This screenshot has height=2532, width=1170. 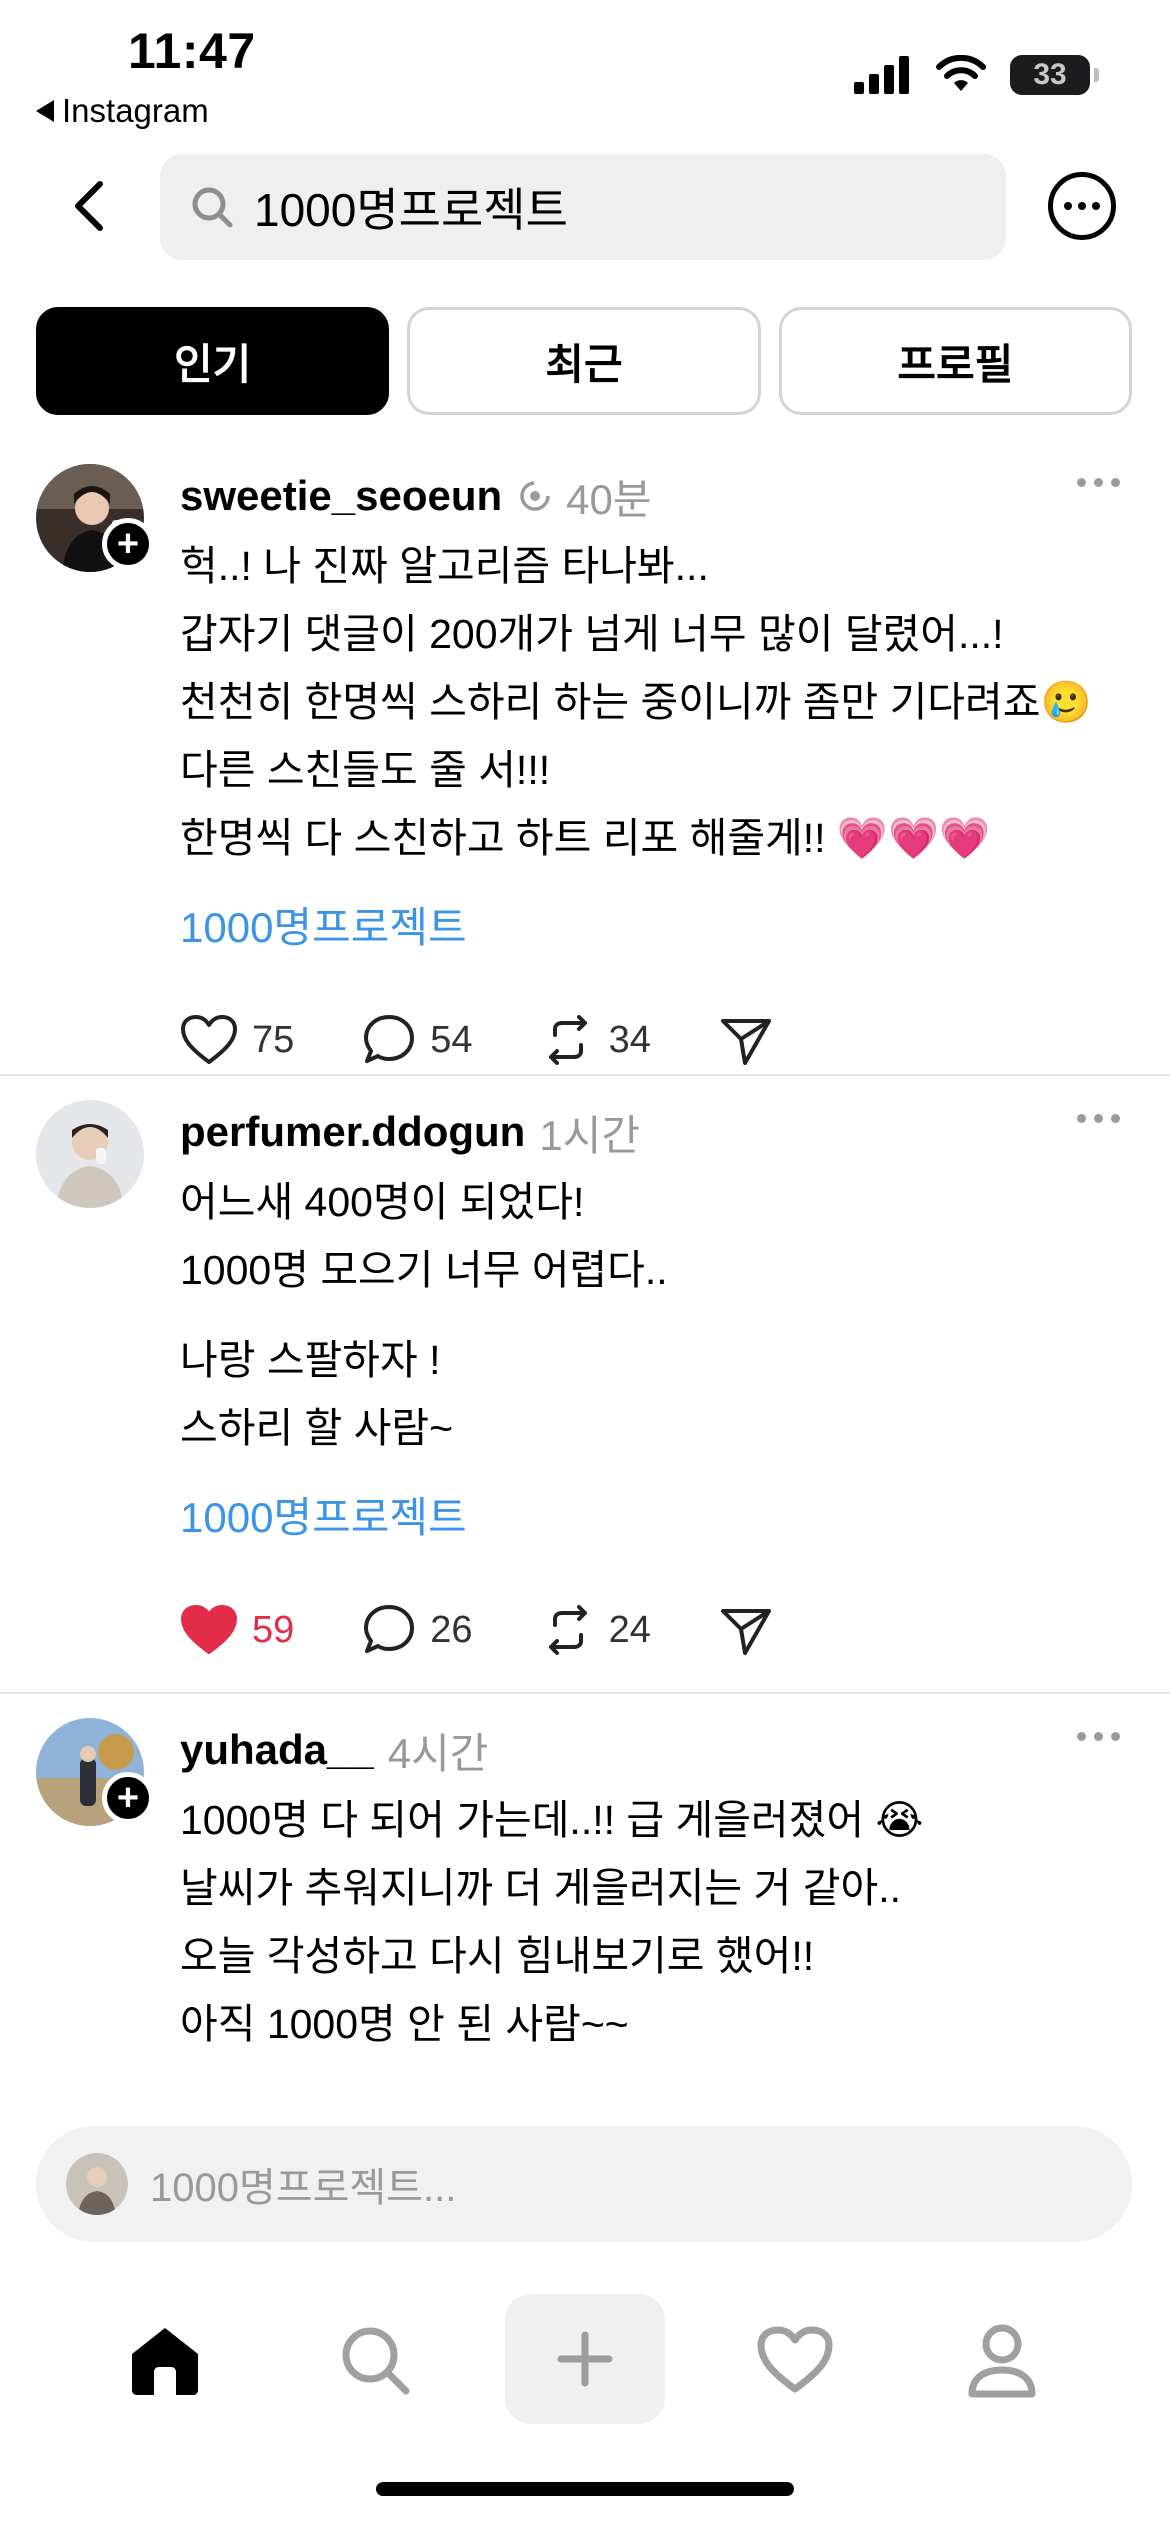 I want to click on bottom-tab-bar, so click(x=585, y=2360).